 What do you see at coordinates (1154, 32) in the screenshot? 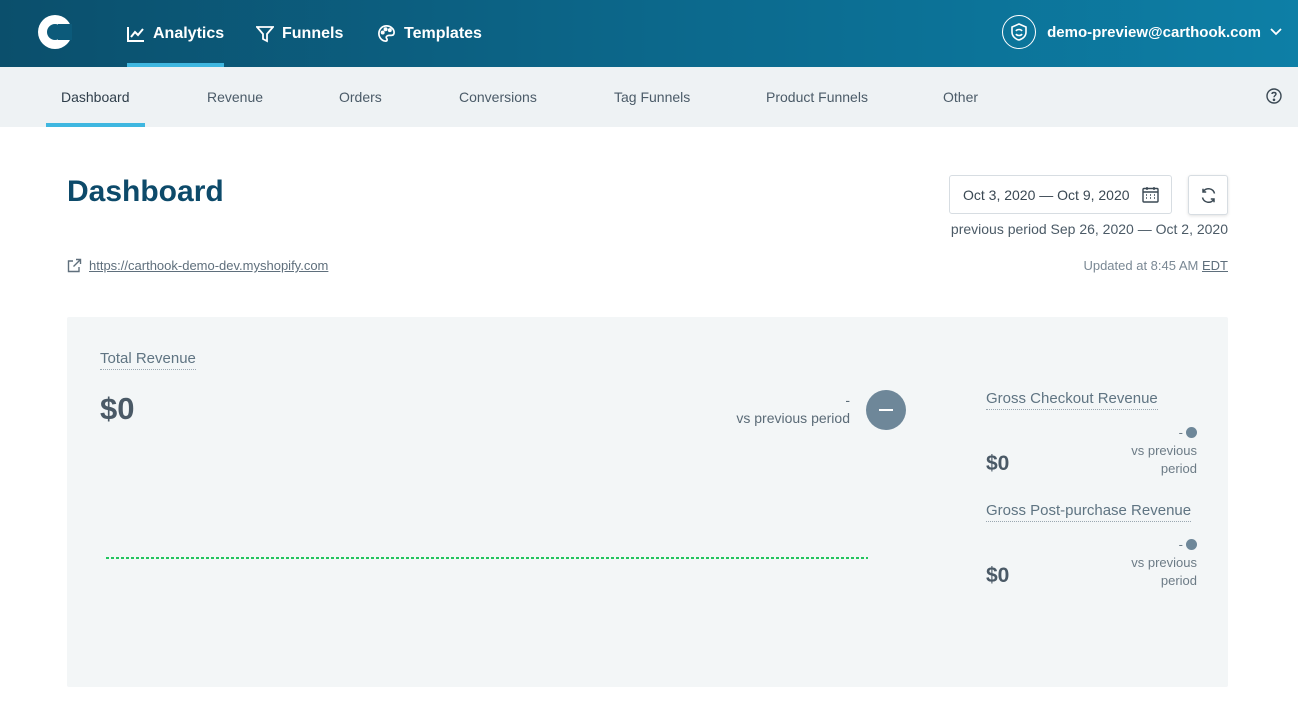
I see `user-email: demo-preview@carthook.com` at bounding box center [1154, 32].